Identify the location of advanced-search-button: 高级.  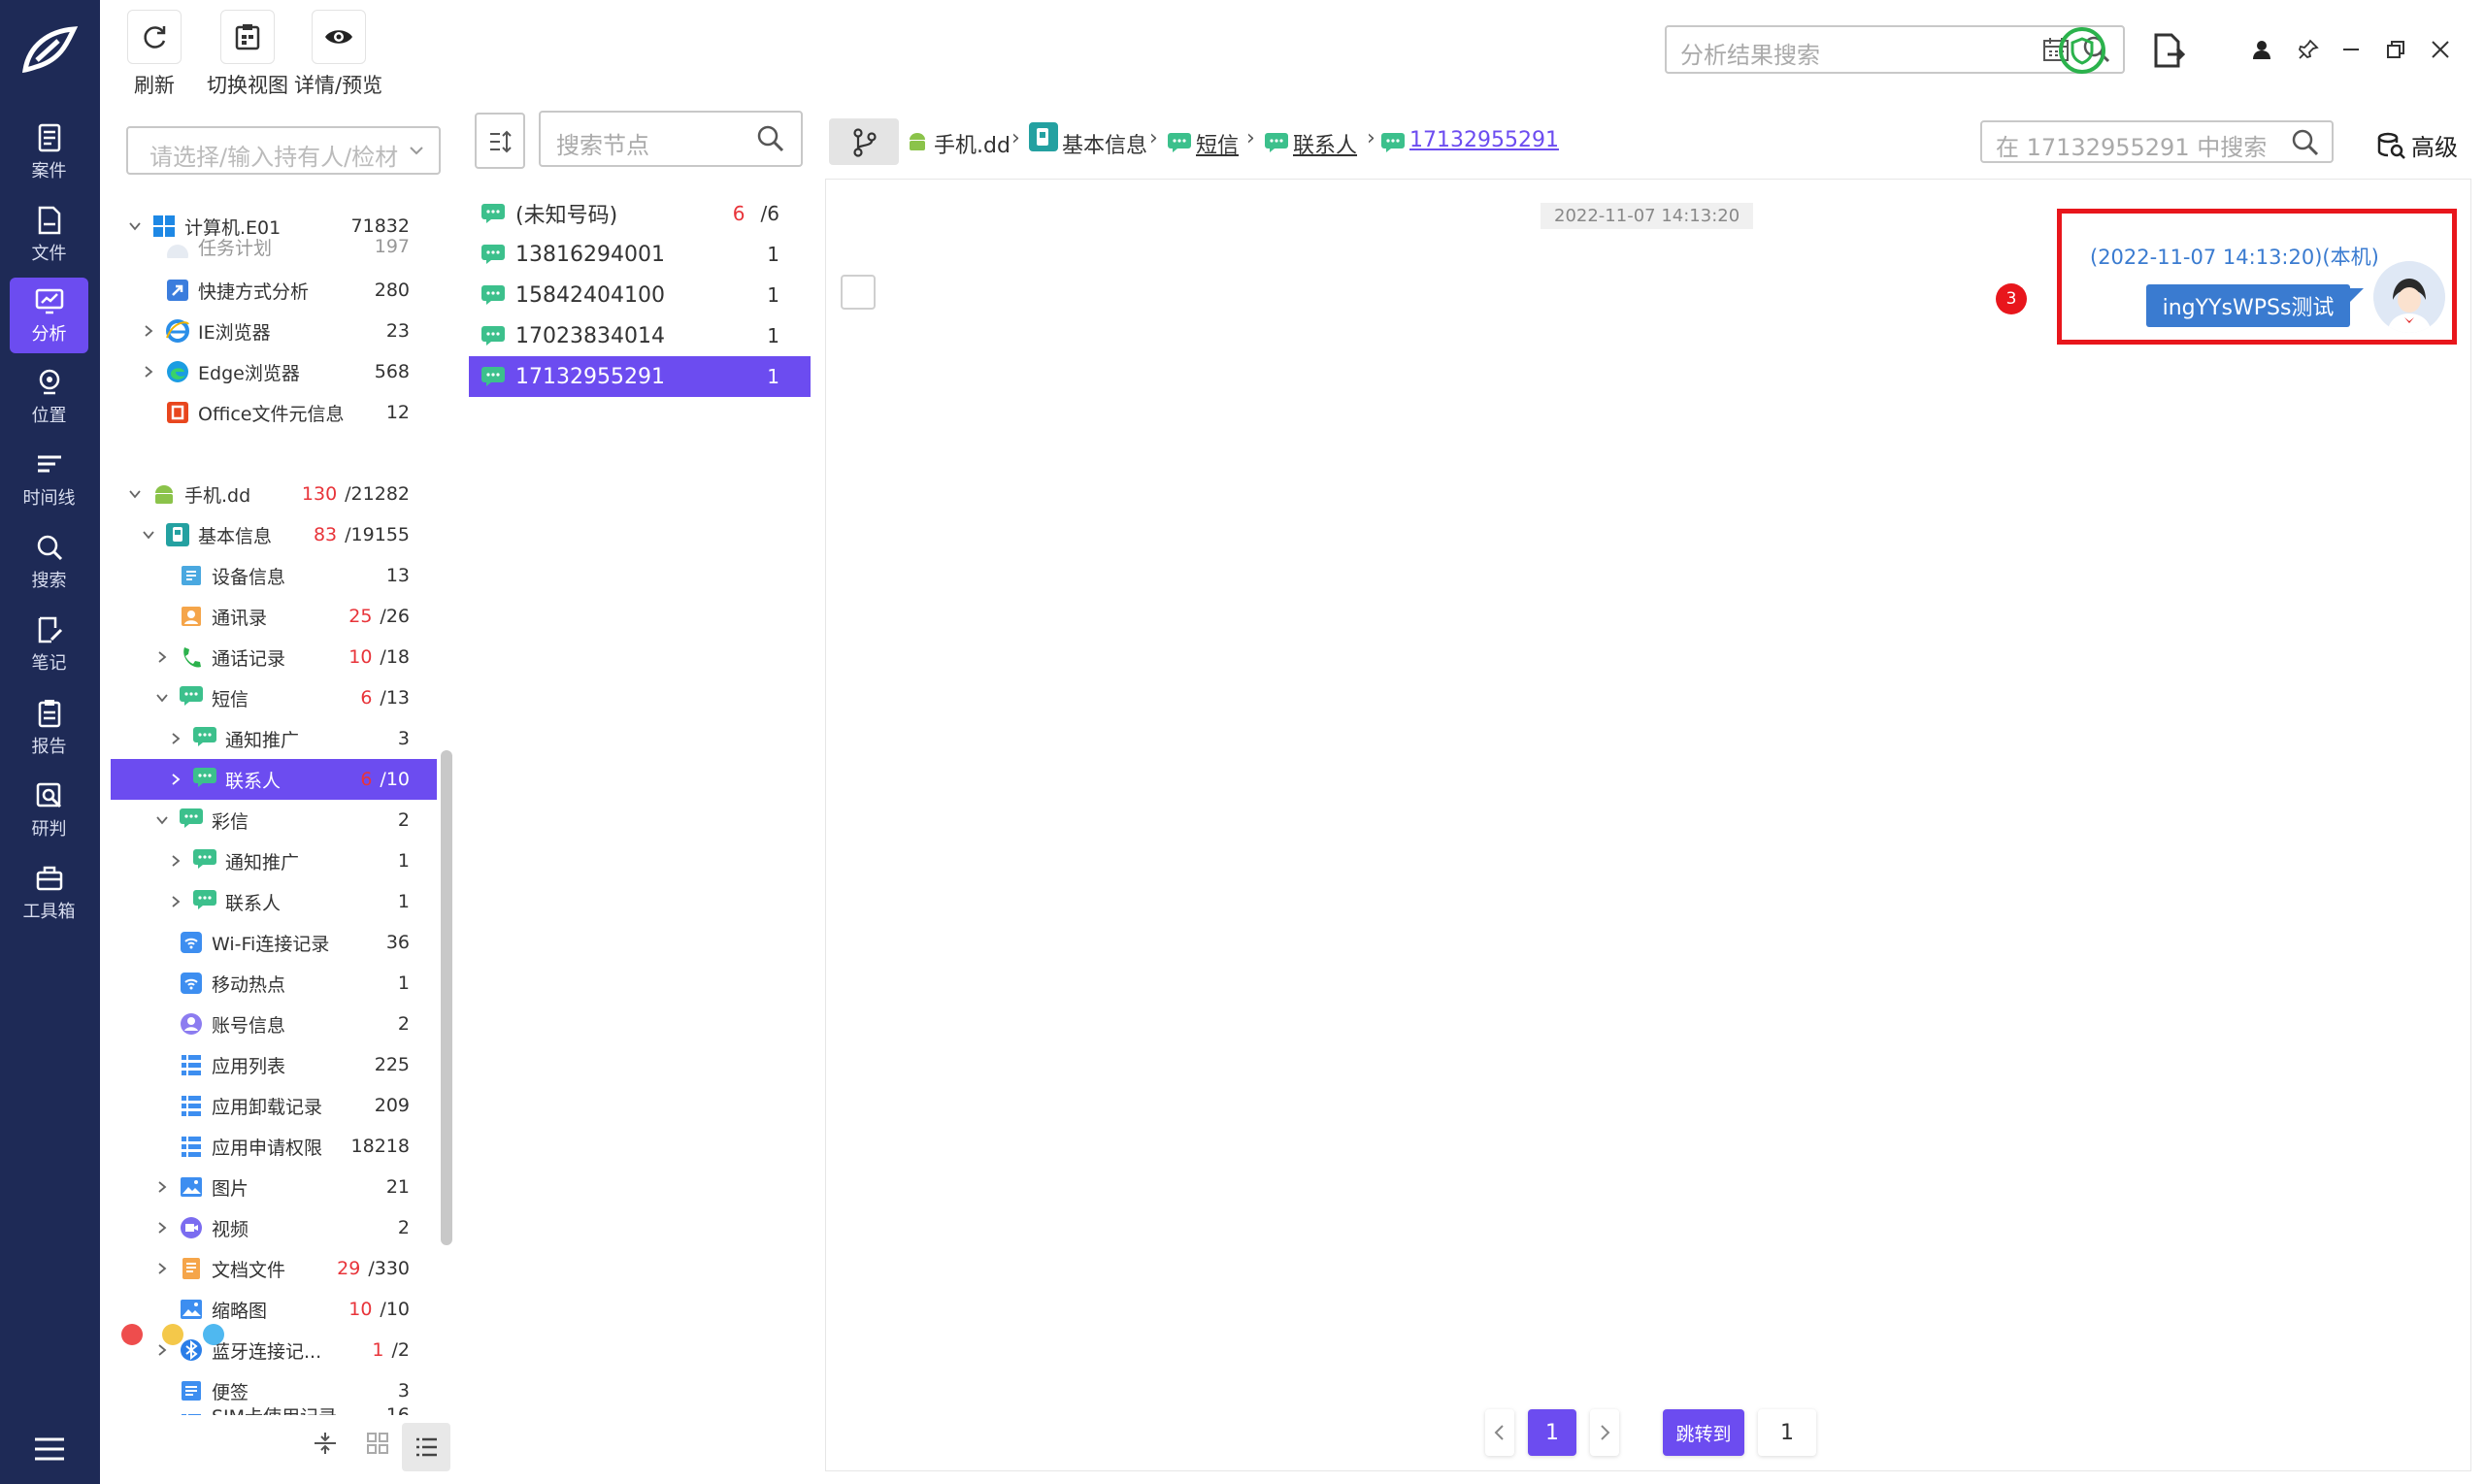
(2417, 145).